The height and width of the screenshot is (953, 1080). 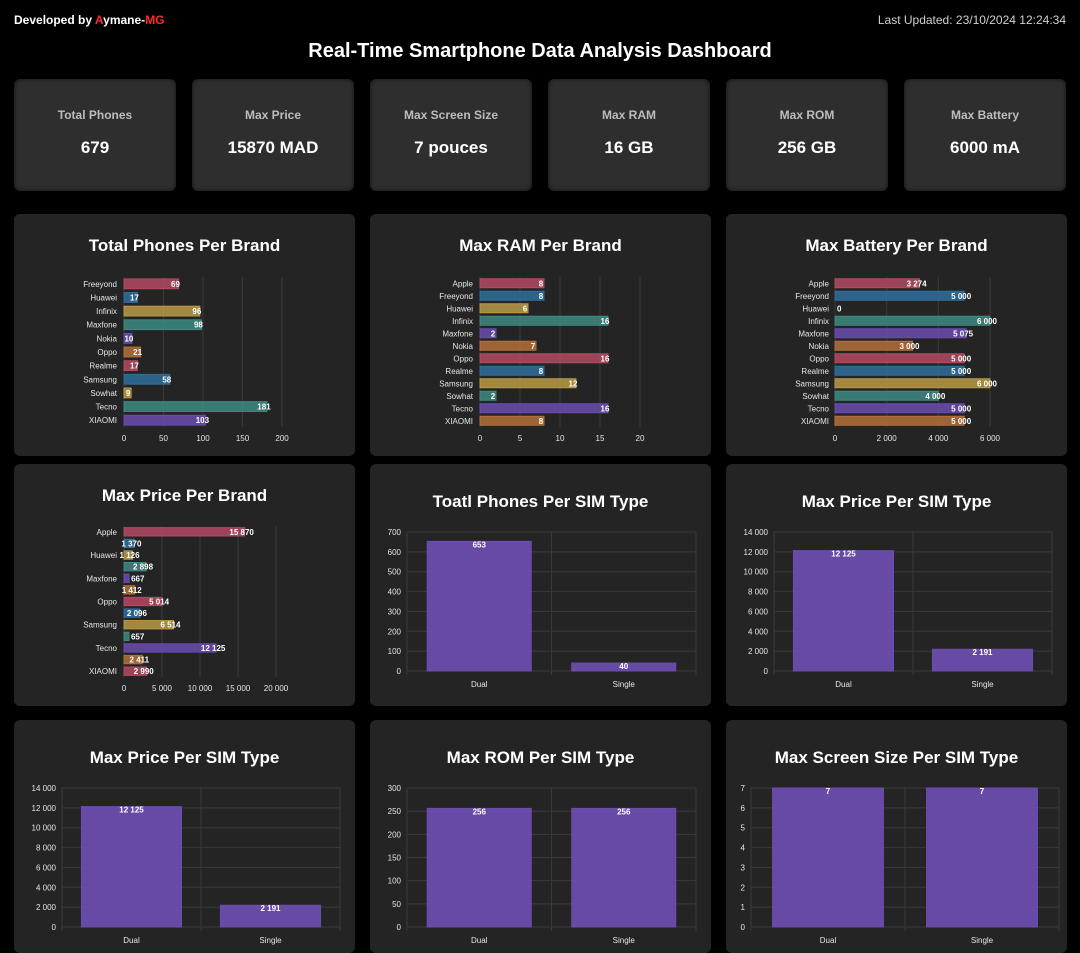 I want to click on chart-max-screen-size-per-sim: 0 1 2 3 4 5 6 7 7 Dual 7 Single, so click(x=900, y=864).